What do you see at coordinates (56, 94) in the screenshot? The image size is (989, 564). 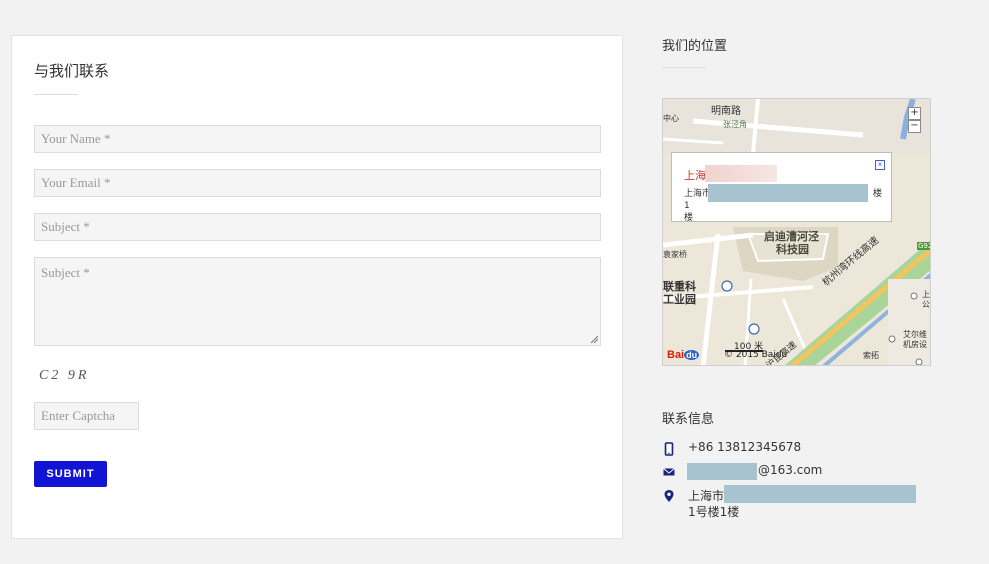 I see `title-divider` at bounding box center [56, 94].